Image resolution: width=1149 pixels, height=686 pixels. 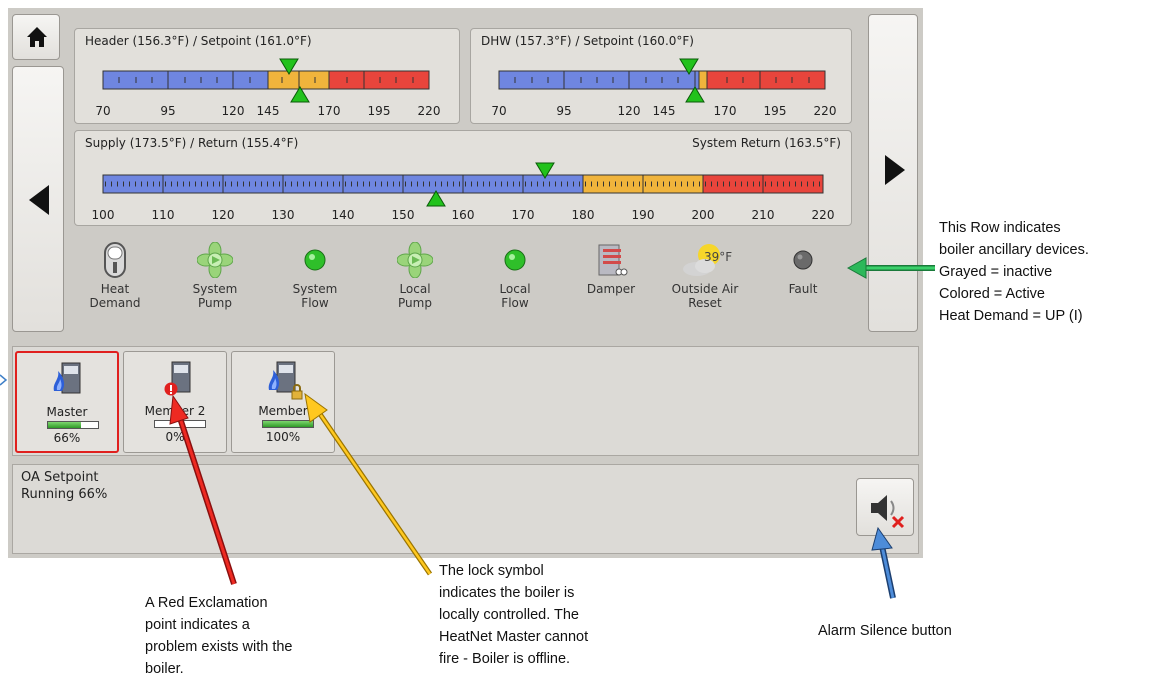 I want to click on fault-led-icon, so click(x=803, y=260).